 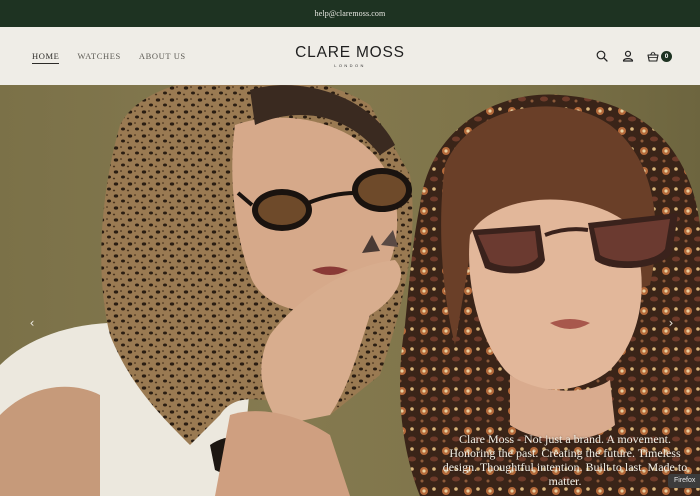 I want to click on account-icon, so click(x=628, y=56).